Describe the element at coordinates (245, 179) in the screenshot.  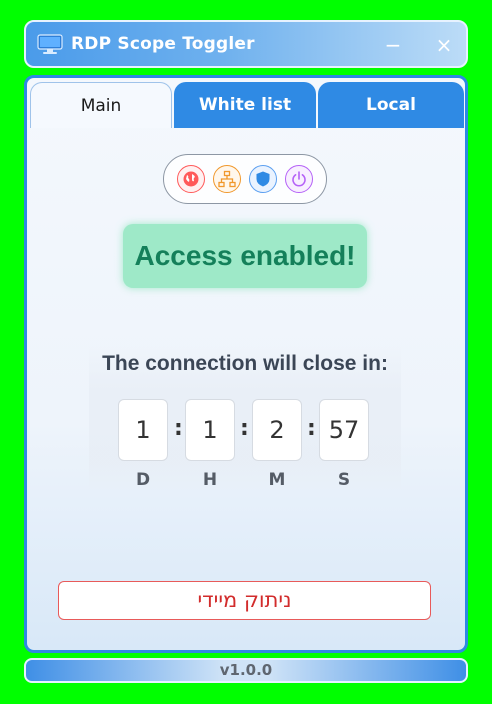
I see `scope-selector` at that location.